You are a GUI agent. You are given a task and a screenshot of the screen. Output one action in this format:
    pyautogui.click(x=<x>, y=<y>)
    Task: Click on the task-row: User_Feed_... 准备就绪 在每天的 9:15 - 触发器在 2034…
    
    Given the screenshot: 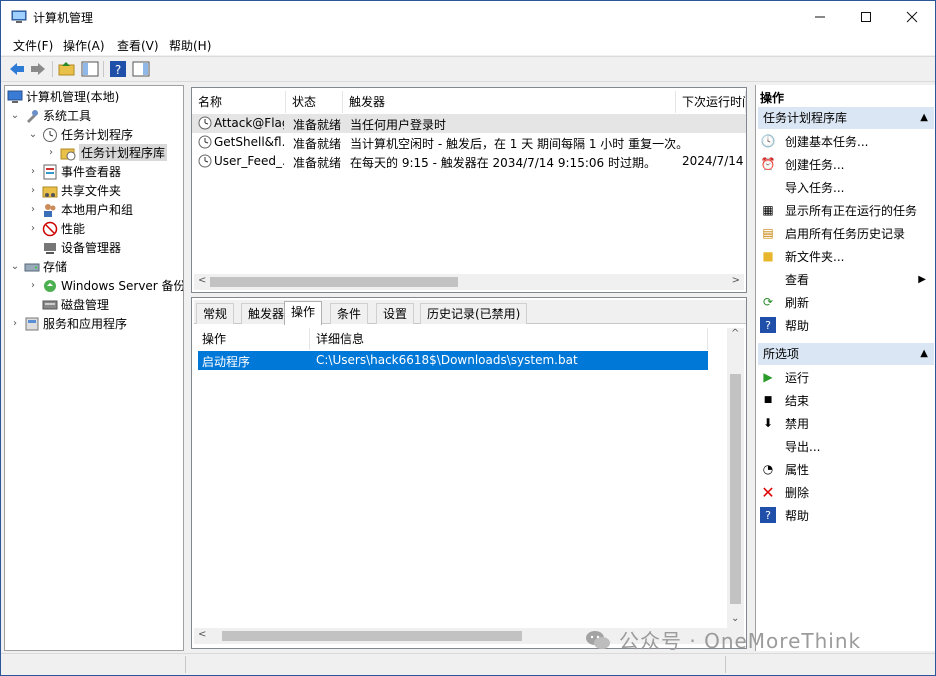 What is the action you would take?
    pyautogui.click(x=469, y=161)
    